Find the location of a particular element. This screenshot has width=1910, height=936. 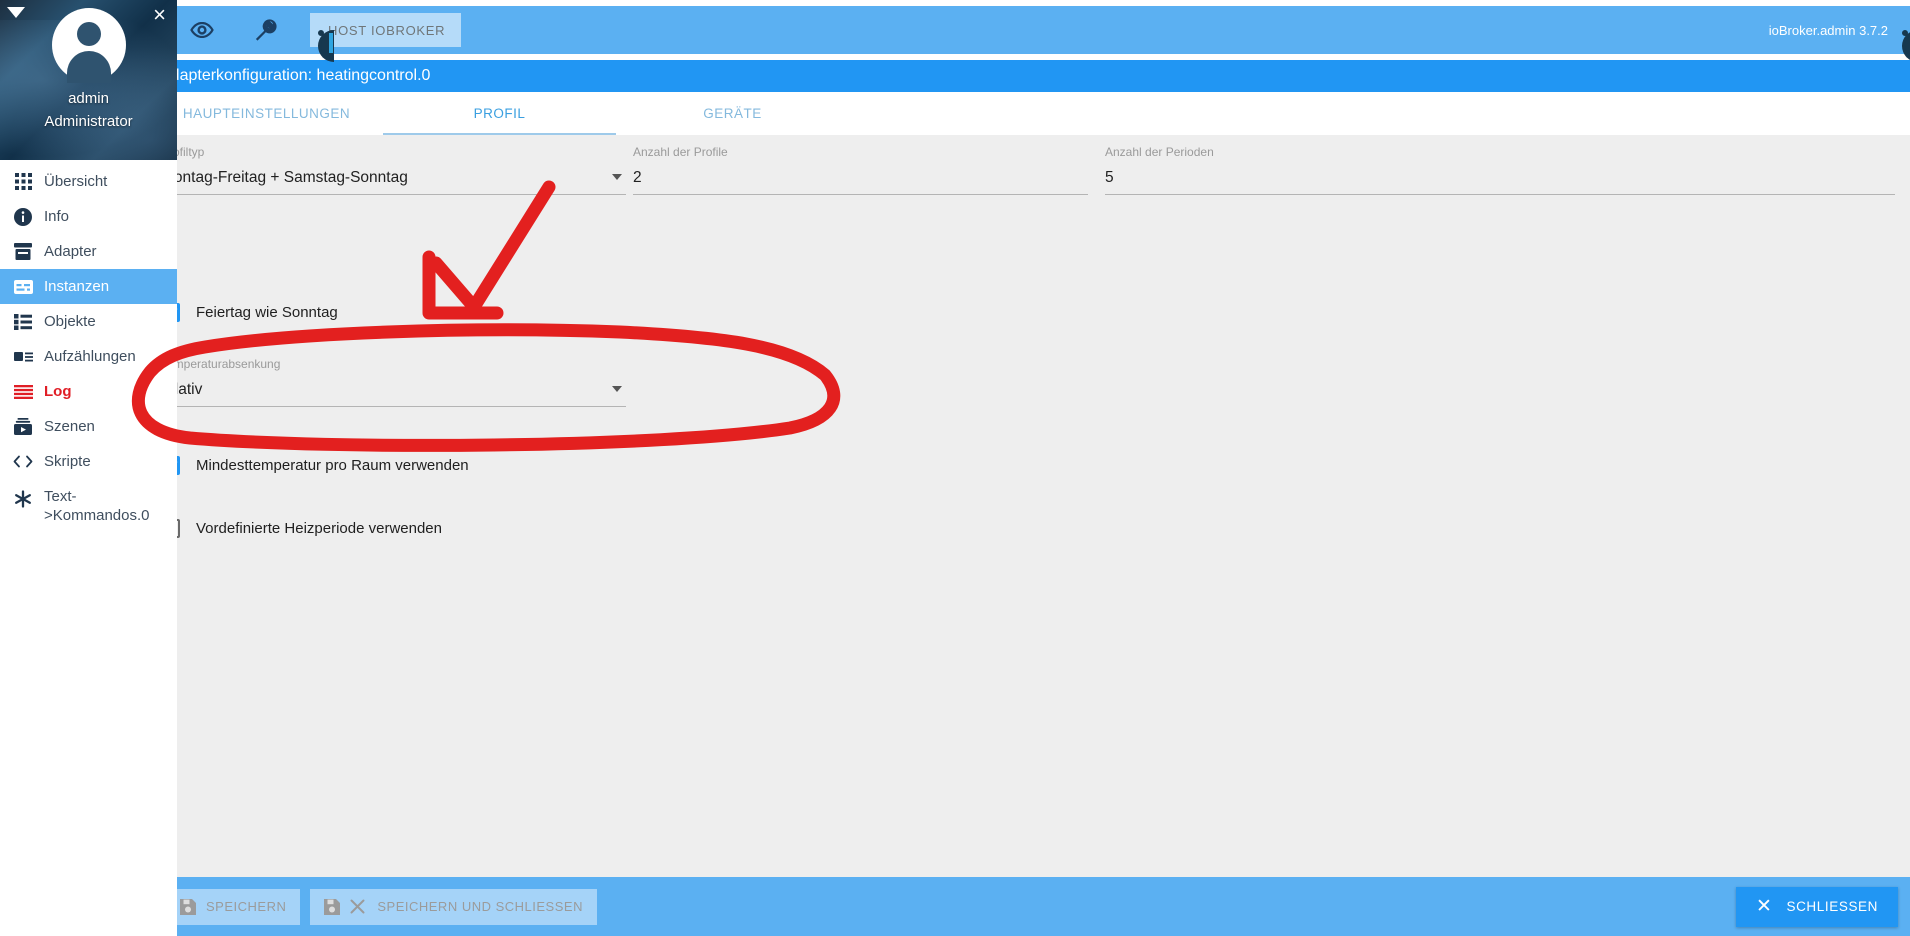

sidebar-item-label: Log is located at coordinates (58, 391).